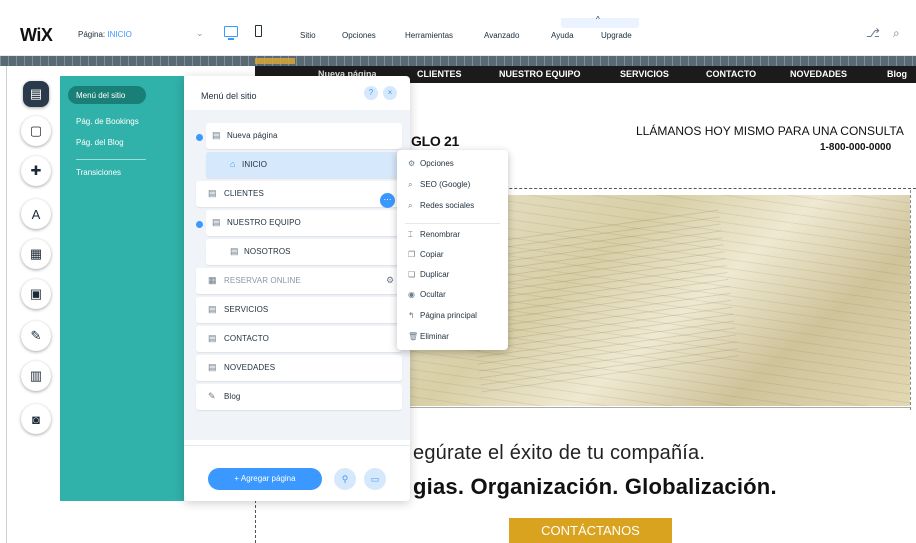  Describe the element at coordinates (371, 93) in the screenshot. I see `help-icon: ?` at that location.